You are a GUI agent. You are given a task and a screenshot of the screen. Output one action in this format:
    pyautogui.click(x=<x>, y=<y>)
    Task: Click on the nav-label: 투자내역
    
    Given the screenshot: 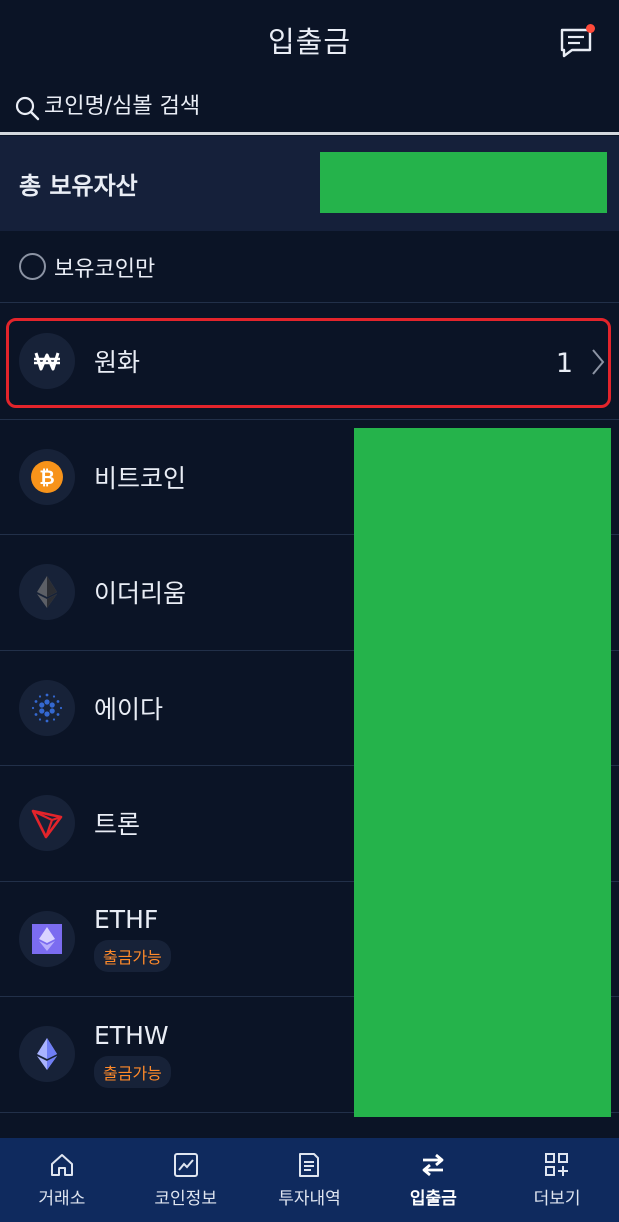 What is the action you would take?
    pyautogui.click(x=309, y=1198)
    